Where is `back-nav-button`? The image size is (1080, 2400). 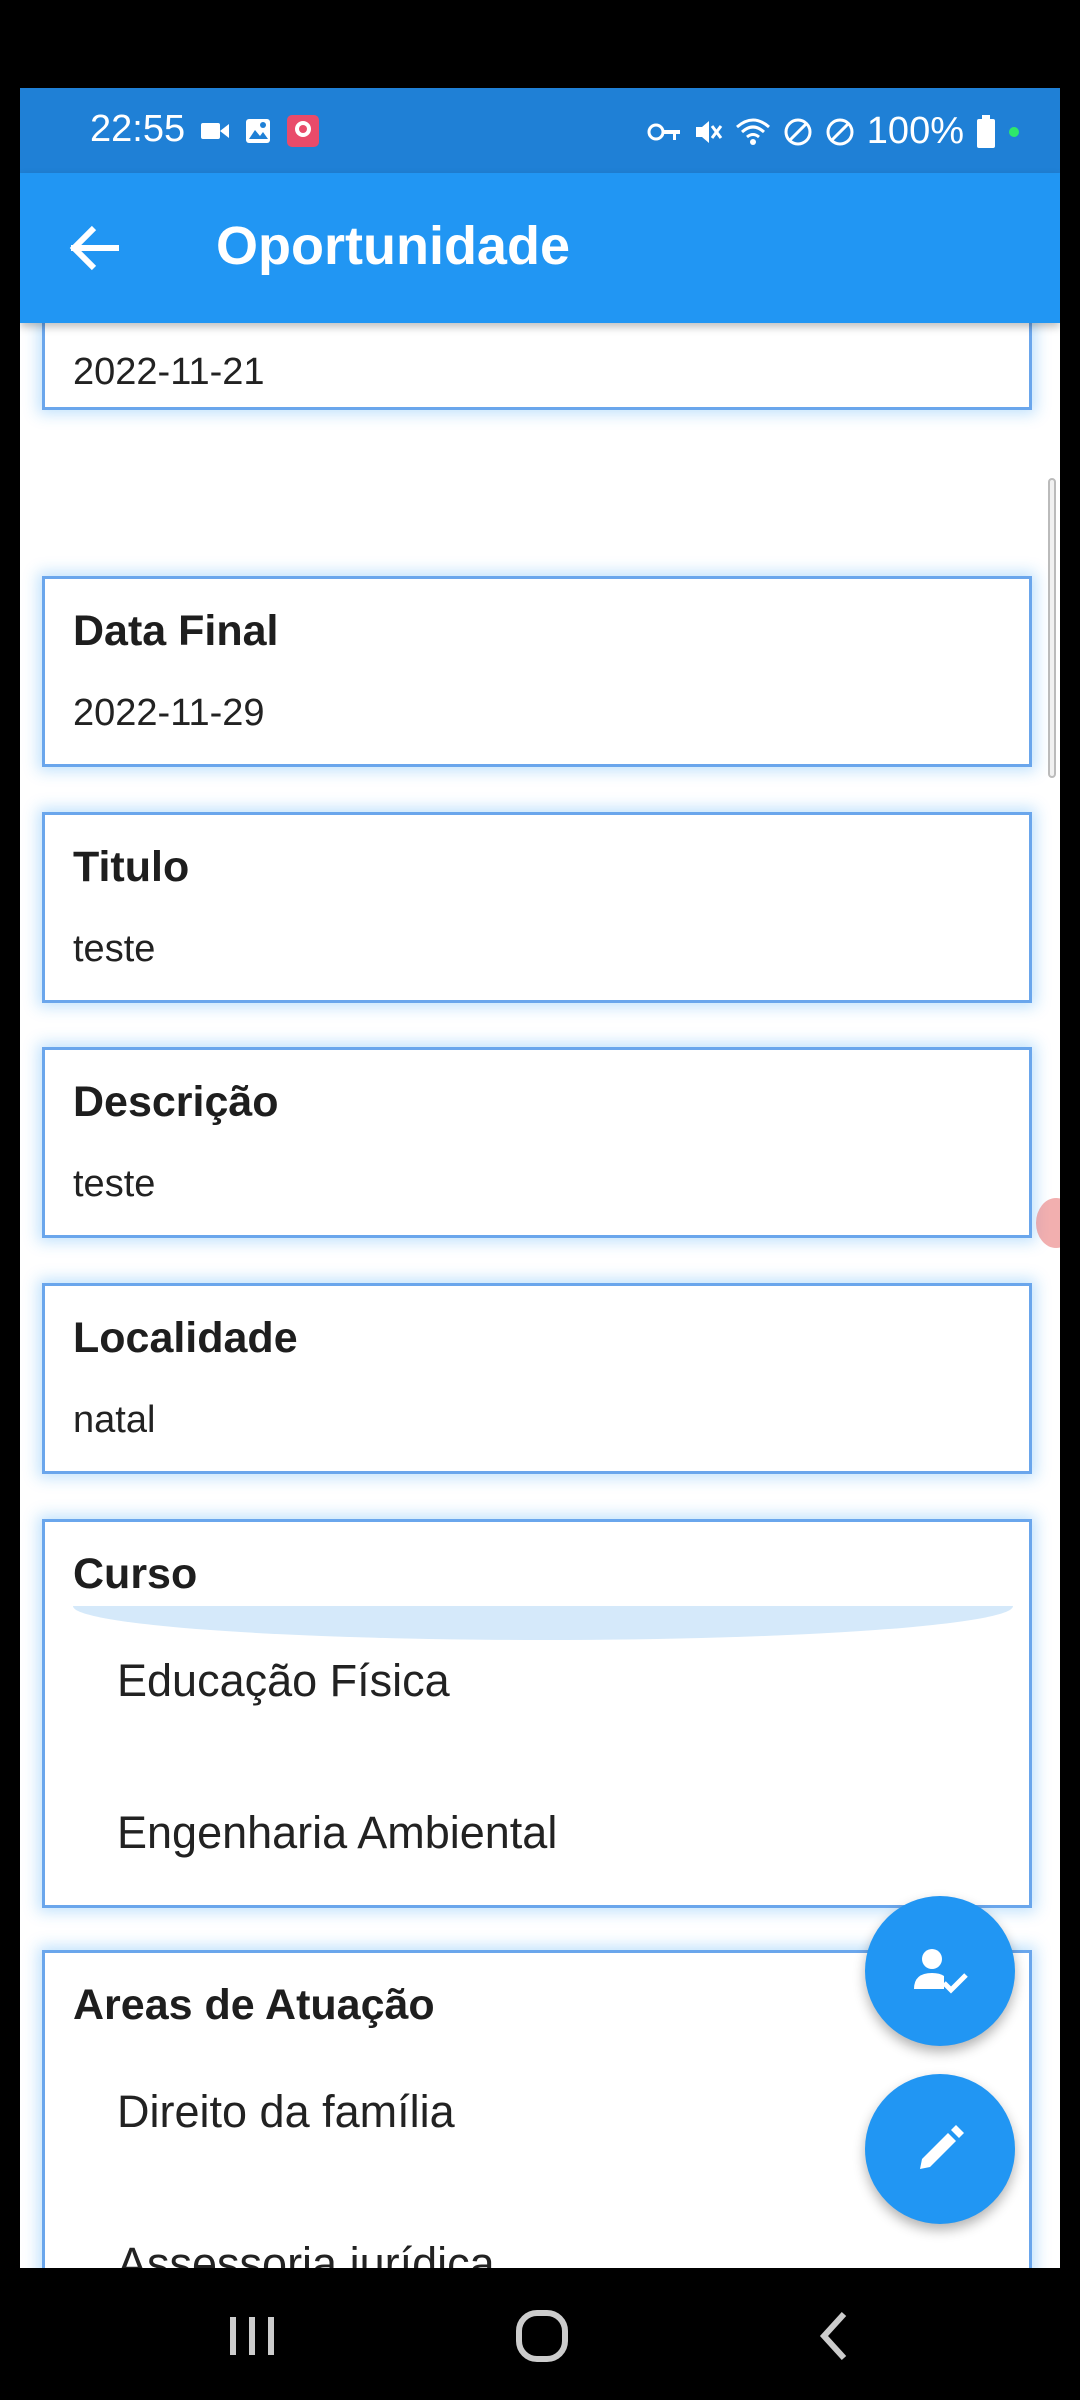 back-nav-button is located at coordinates (835, 2336).